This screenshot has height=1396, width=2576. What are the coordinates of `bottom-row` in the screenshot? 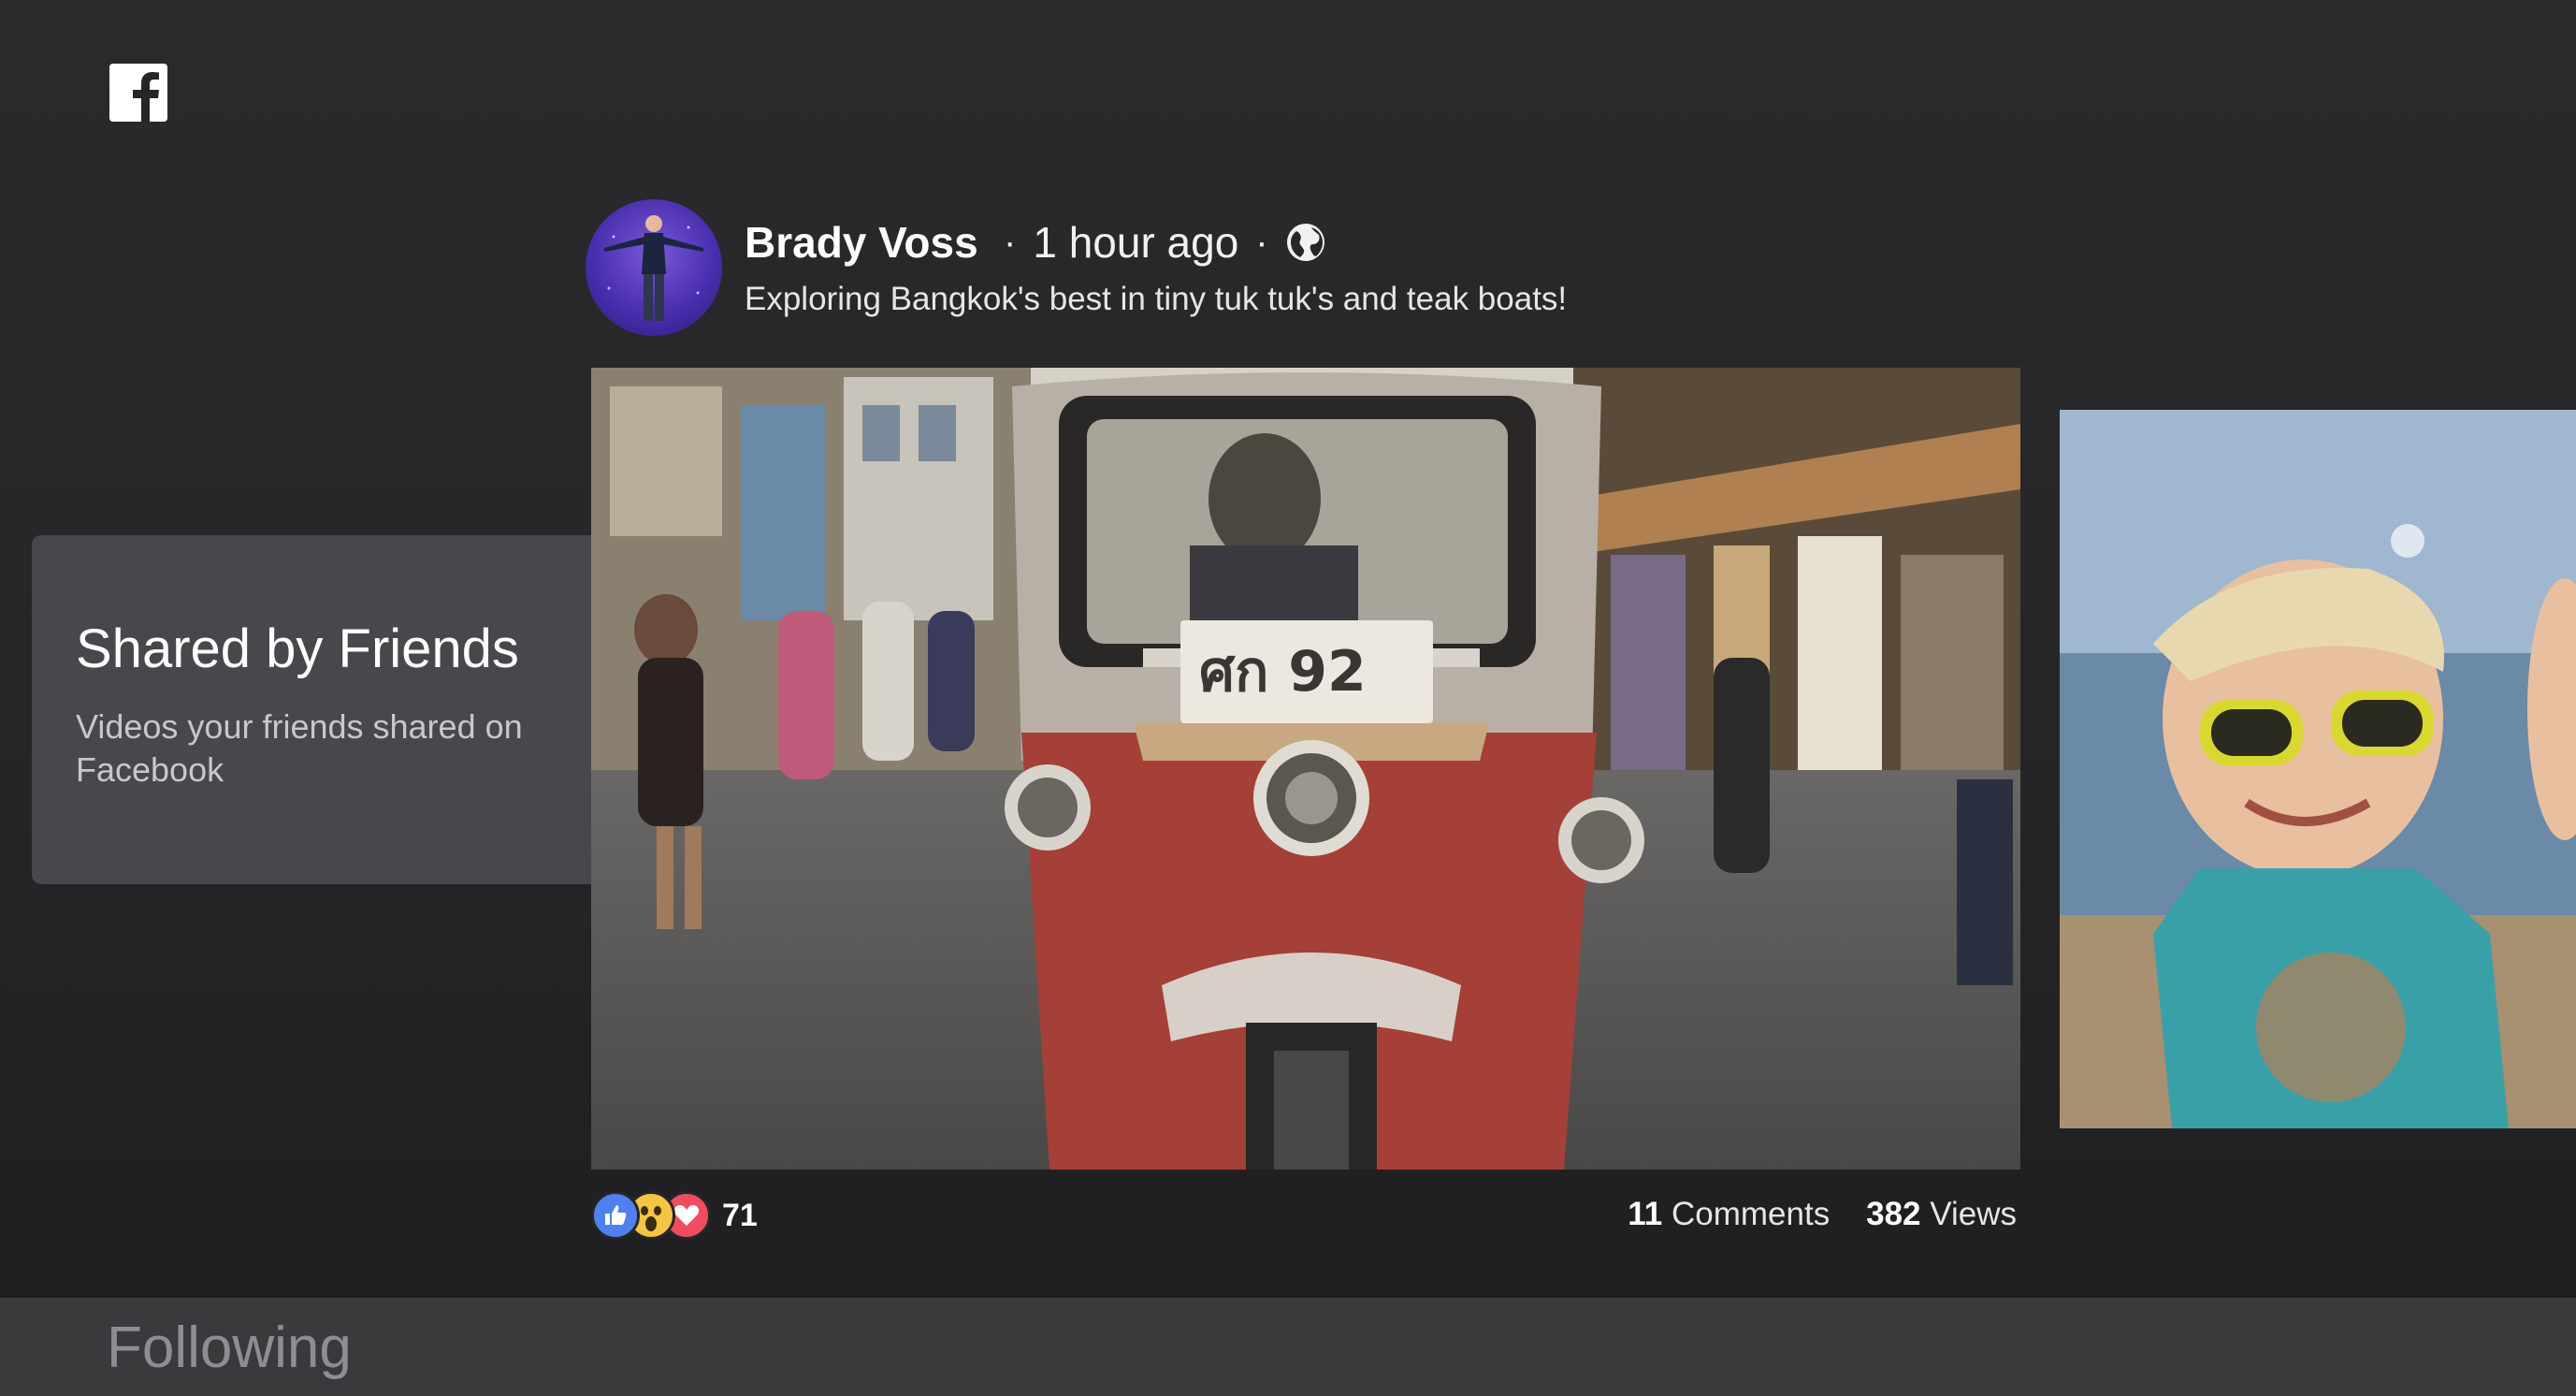 It's located at (1288, 1346).